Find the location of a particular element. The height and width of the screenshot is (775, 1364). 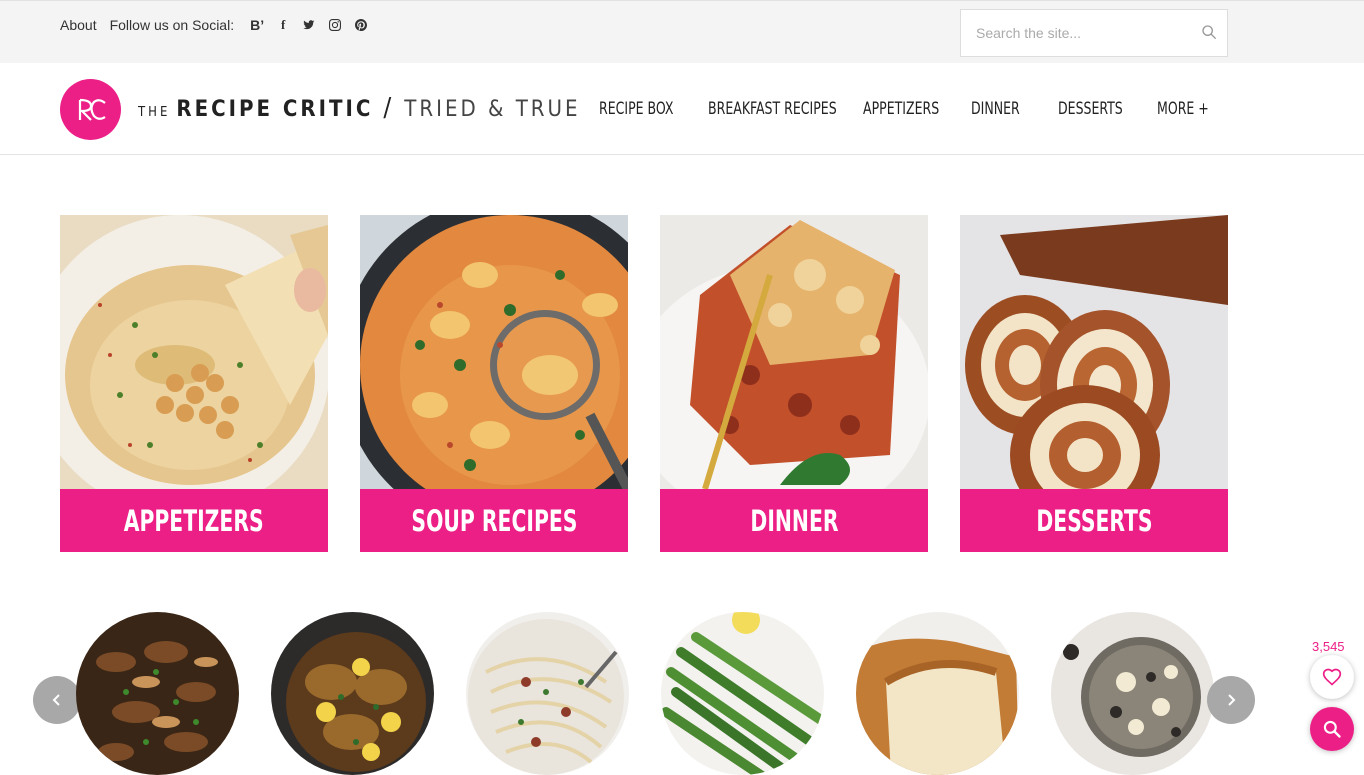

category-label: APPETIZERS is located at coordinates (194, 520).